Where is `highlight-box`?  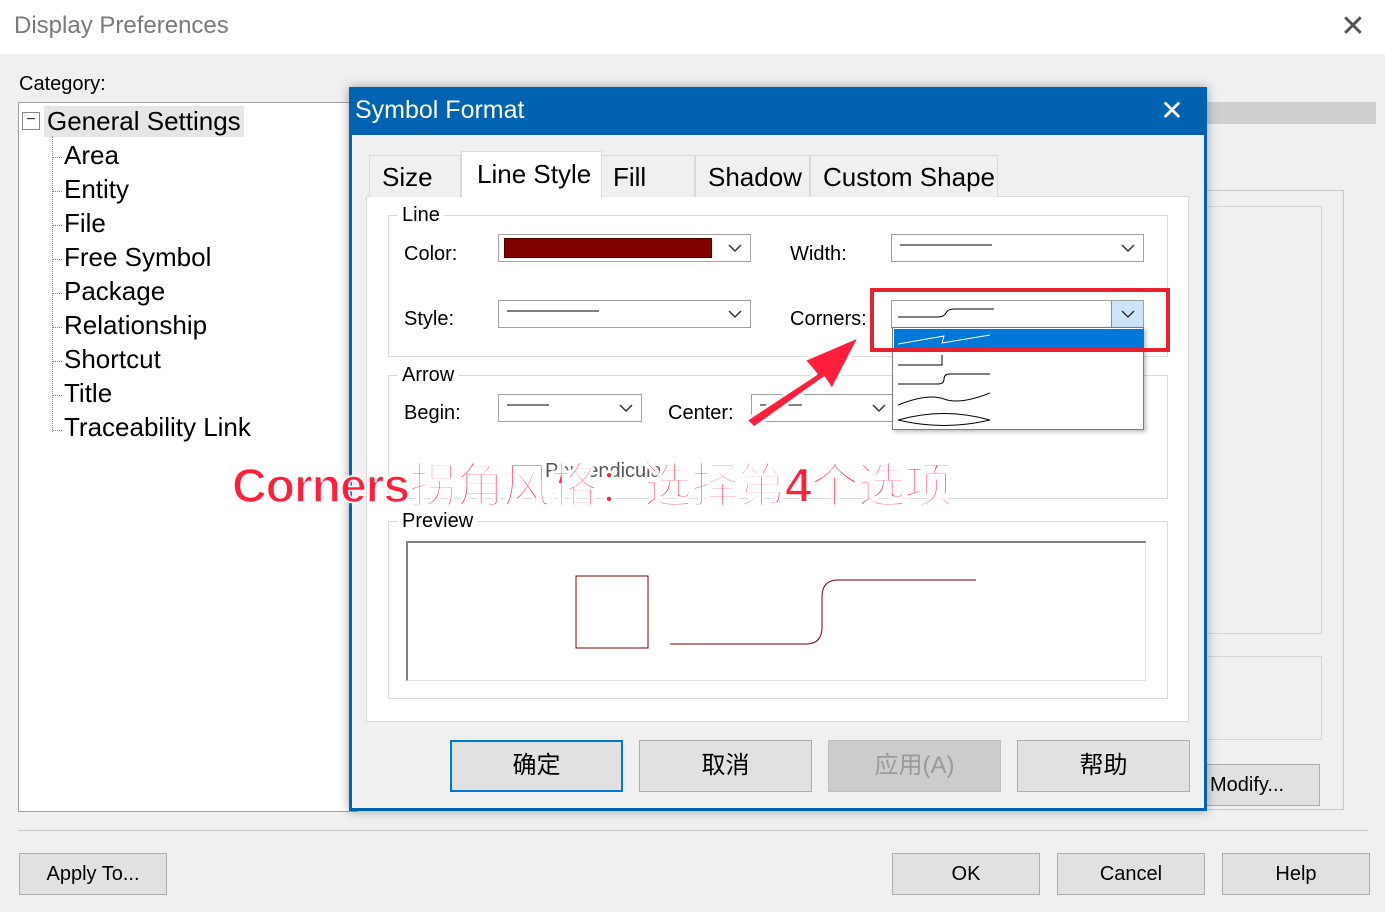 highlight-box is located at coordinates (1020, 320).